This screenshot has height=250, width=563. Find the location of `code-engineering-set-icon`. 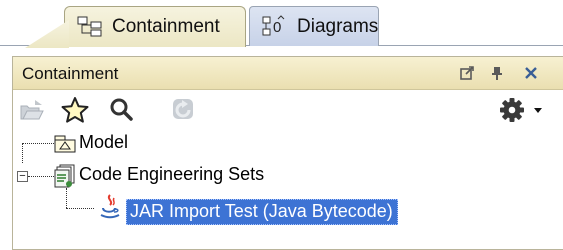

code-engineering-set-icon is located at coordinates (65, 176).